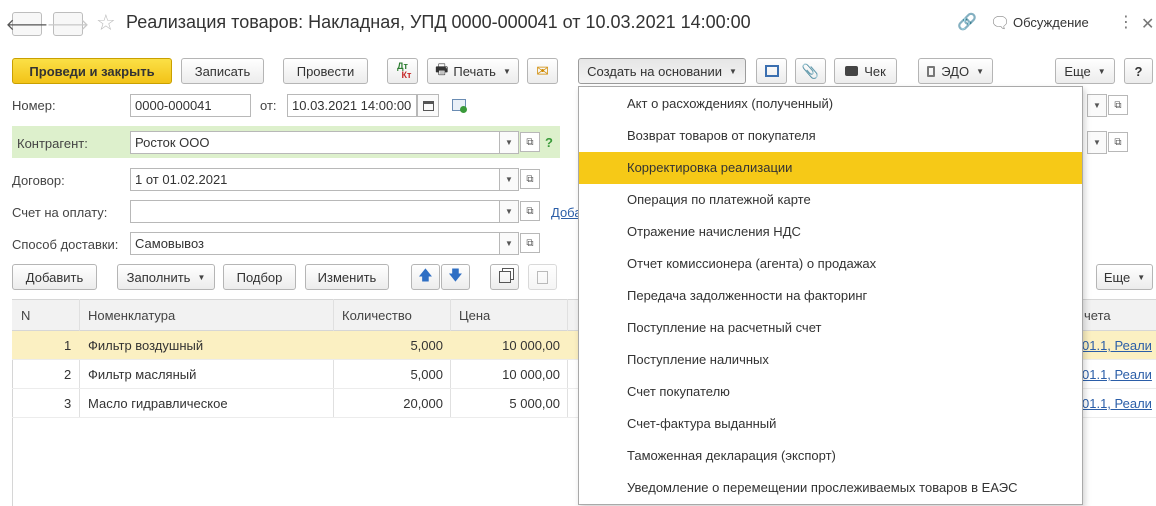 Image resolution: width=1156 pixels, height=506 pixels. What do you see at coordinates (830, 200) in the screenshot?
I see `menu-item: Операция по платежной карте` at bounding box center [830, 200].